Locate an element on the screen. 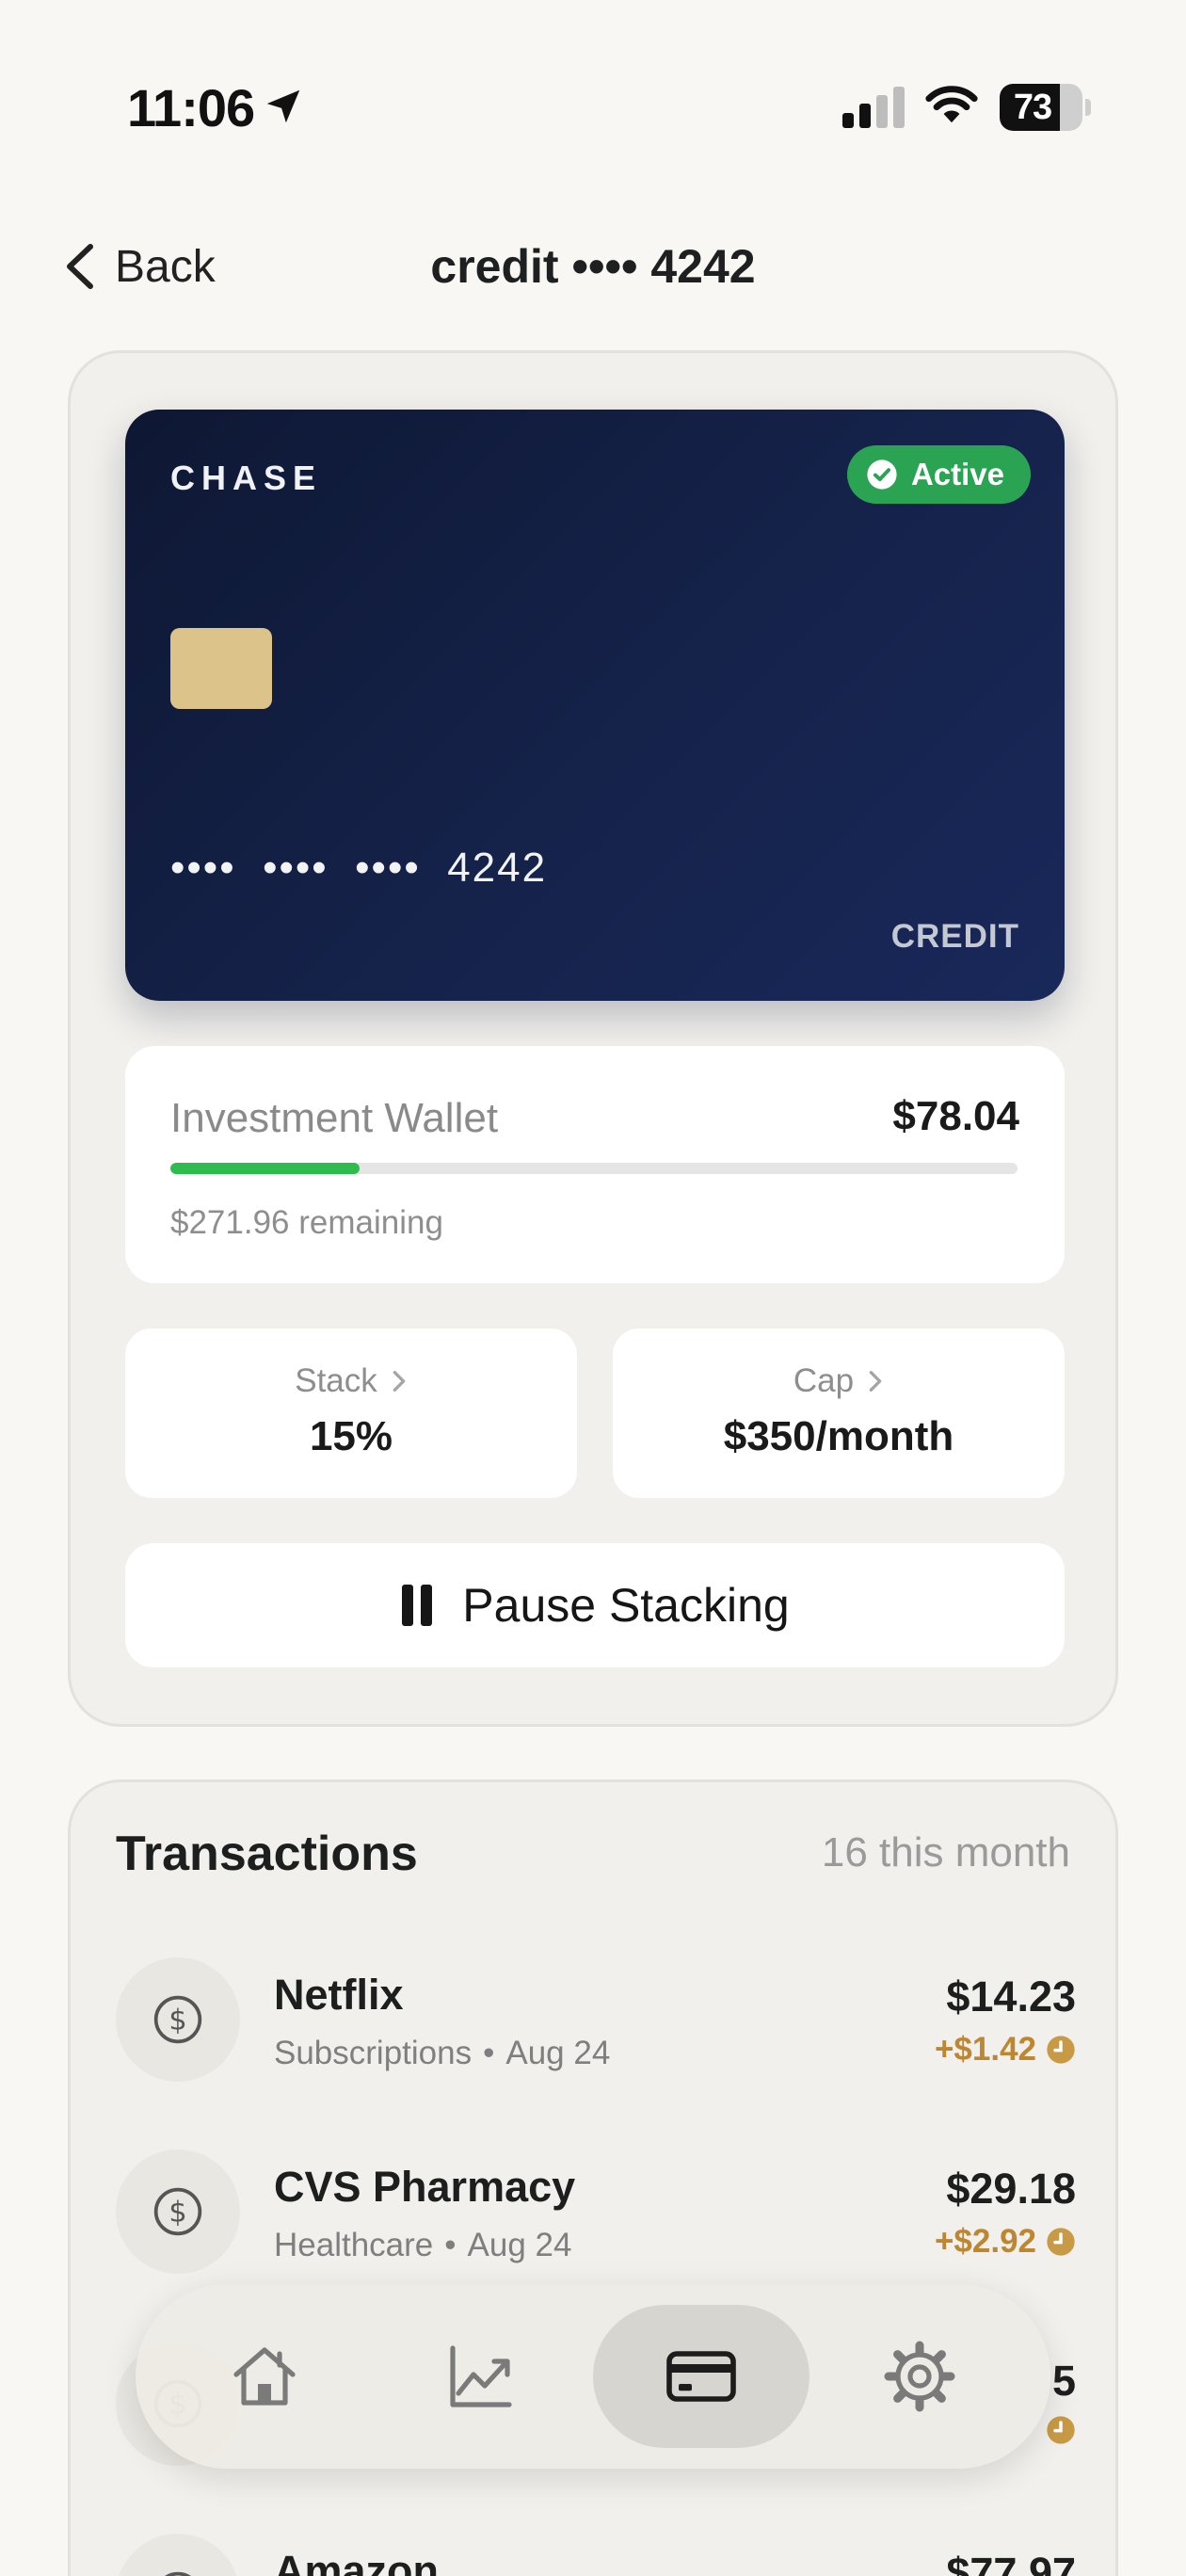 Image resolution: width=1186 pixels, height=2576 pixels. reward-amount: +$2.92 is located at coordinates (985, 2241).